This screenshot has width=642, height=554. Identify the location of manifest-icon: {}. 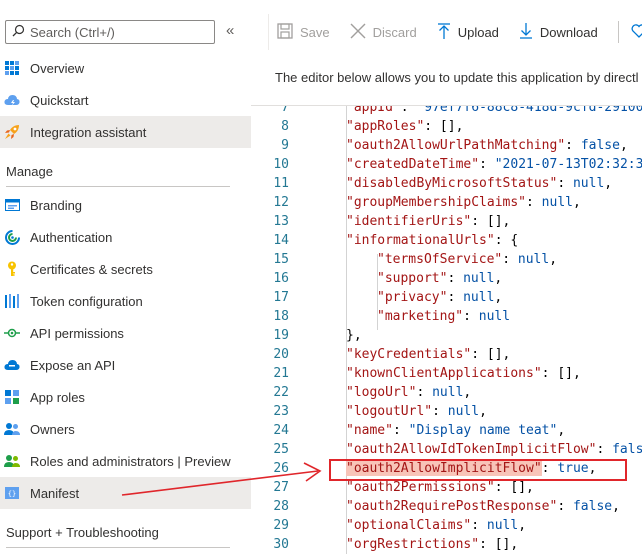
(12, 493).